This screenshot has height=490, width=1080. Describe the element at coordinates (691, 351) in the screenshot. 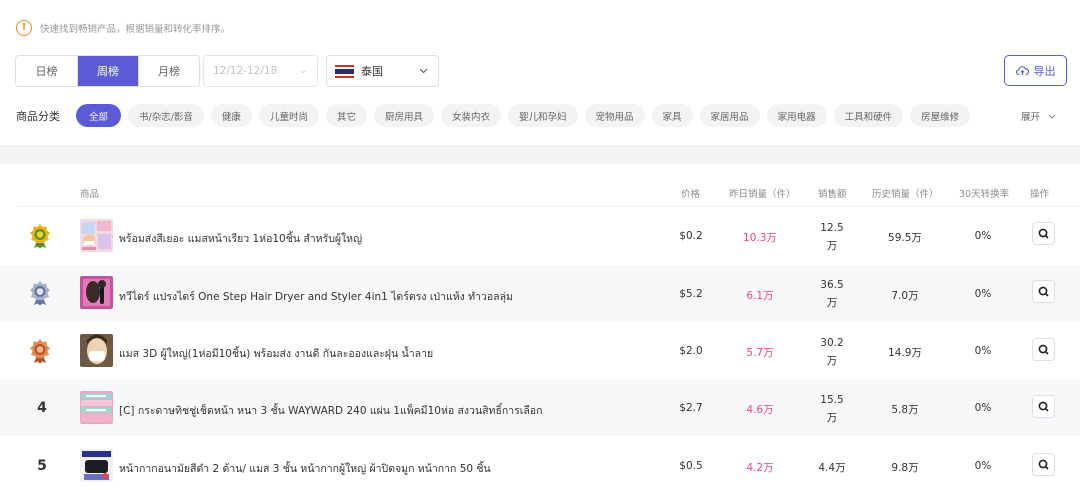

I see `price: $2.0` at that location.